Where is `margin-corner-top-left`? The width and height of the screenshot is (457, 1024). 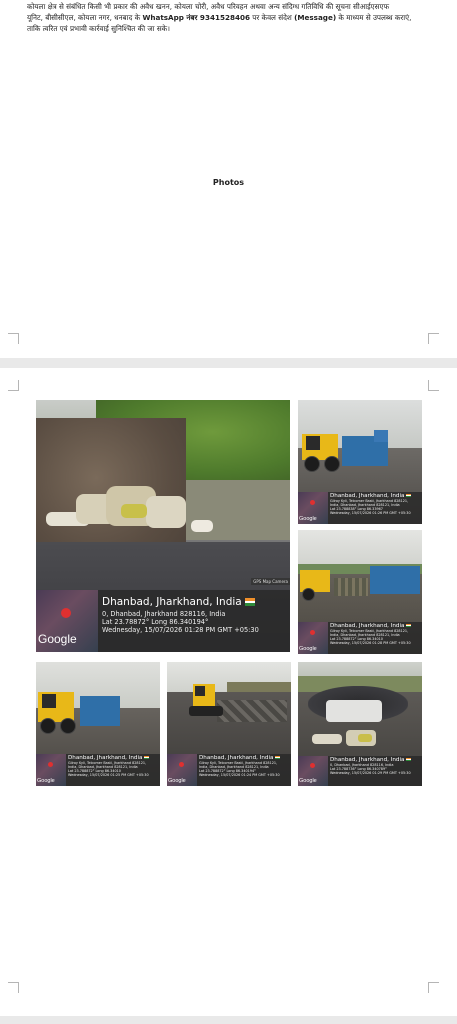 margin-corner-top-left is located at coordinates (13, 385).